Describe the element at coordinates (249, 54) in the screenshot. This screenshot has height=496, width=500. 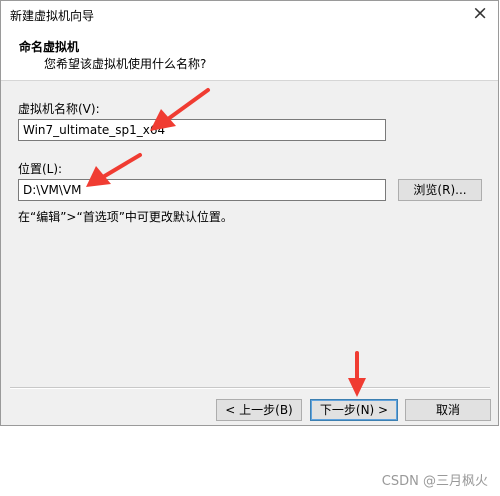
I see `wizard-header: 命名虚拟机 您希望该虚拟机使用什么名称?` at that location.